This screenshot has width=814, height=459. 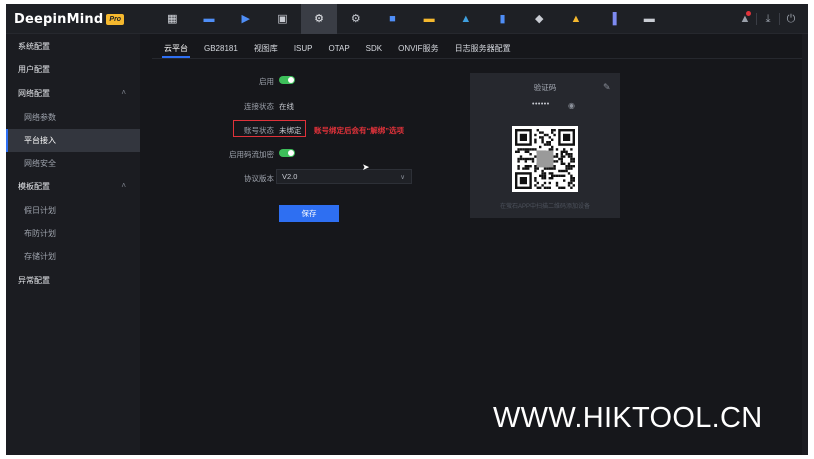 What do you see at coordinates (73, 186) in the screenshot?
I see `sidebar-item-6: 模板配置 ˄` at bounding box center [73, 186].